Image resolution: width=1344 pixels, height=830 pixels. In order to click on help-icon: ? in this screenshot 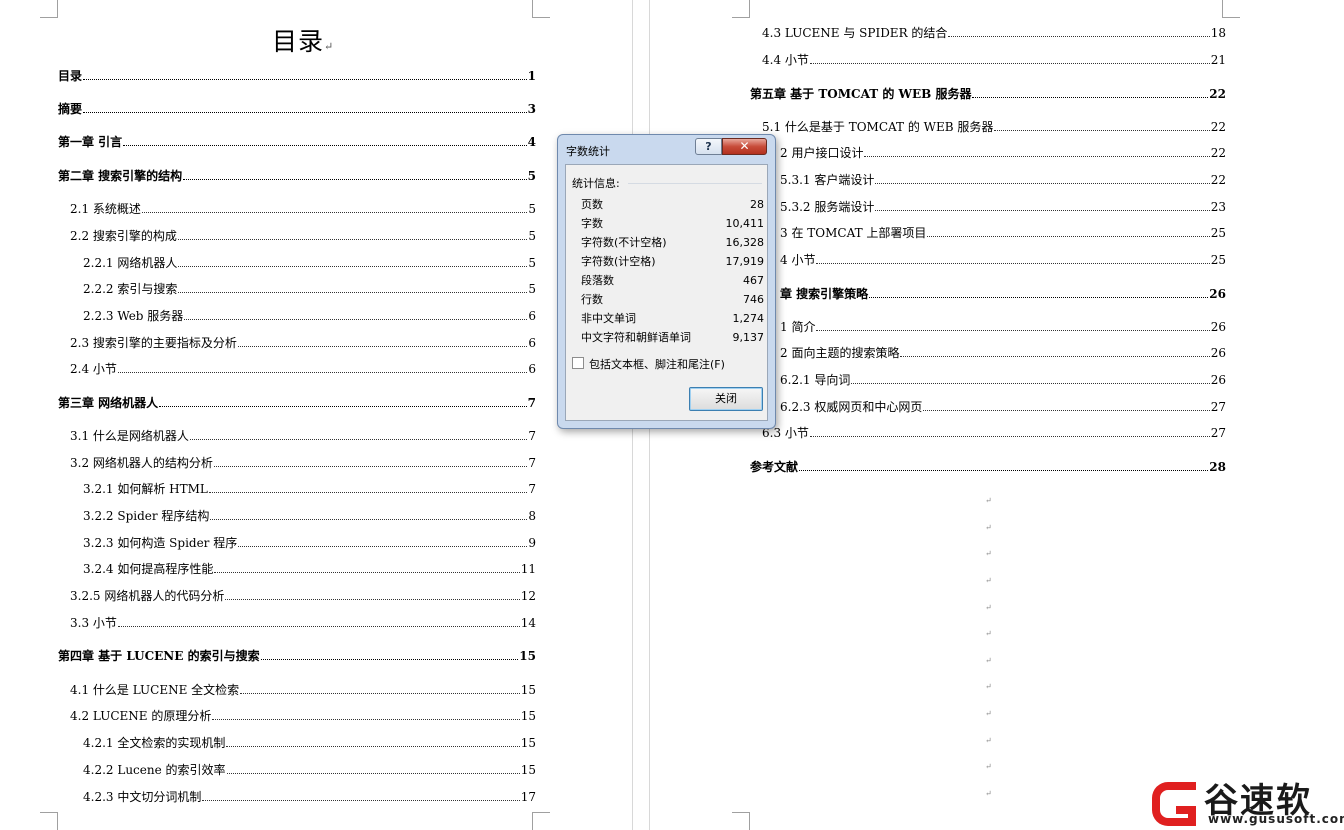, I will do `click(708, 146)`.